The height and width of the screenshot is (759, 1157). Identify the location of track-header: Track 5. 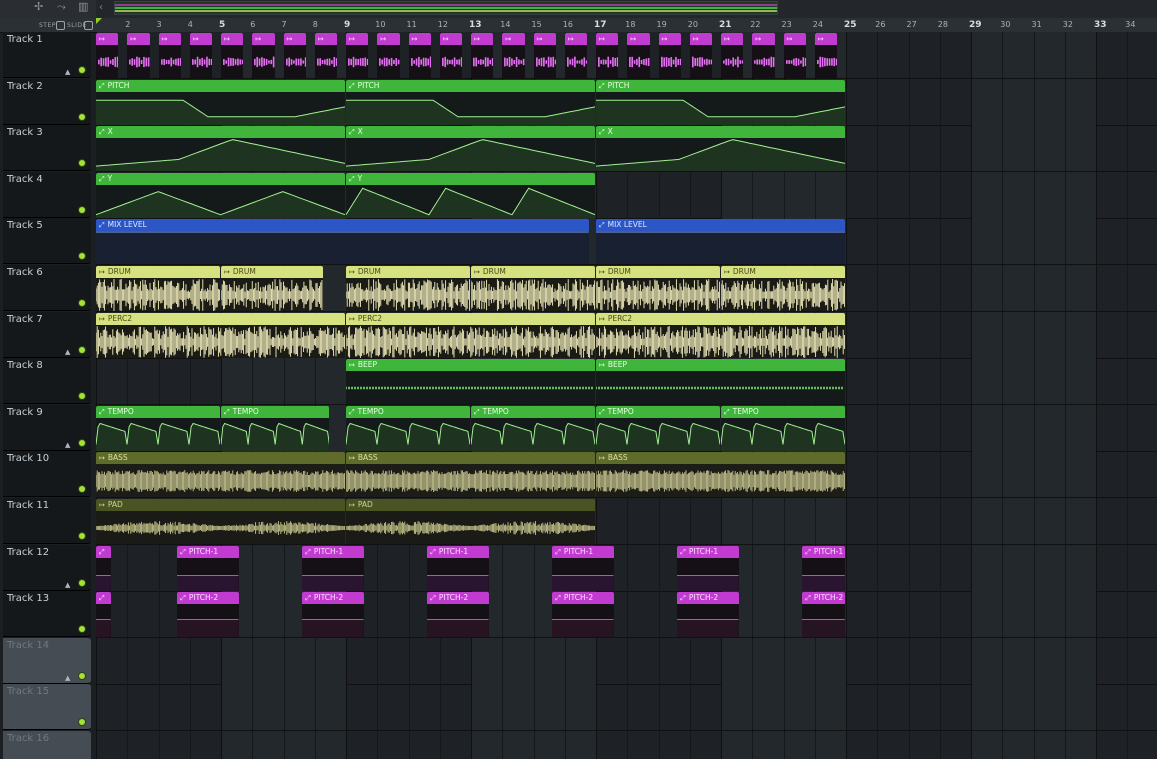
(47, 241).